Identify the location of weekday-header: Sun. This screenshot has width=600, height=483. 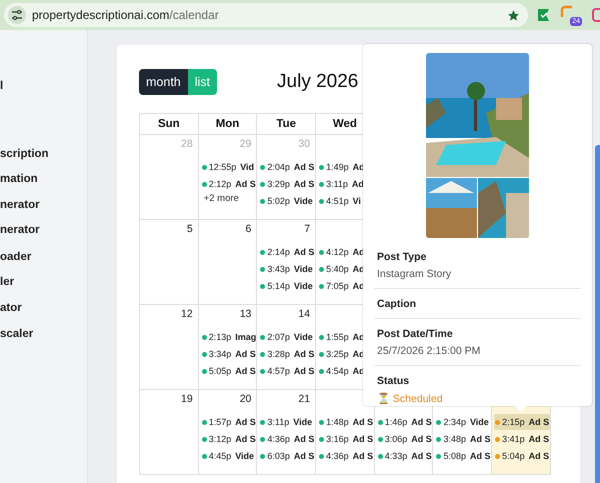
(169, 124).